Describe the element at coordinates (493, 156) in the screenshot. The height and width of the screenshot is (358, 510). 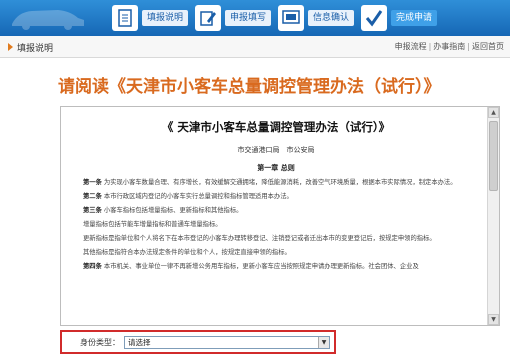
I see `scroll-thumb` at that location.